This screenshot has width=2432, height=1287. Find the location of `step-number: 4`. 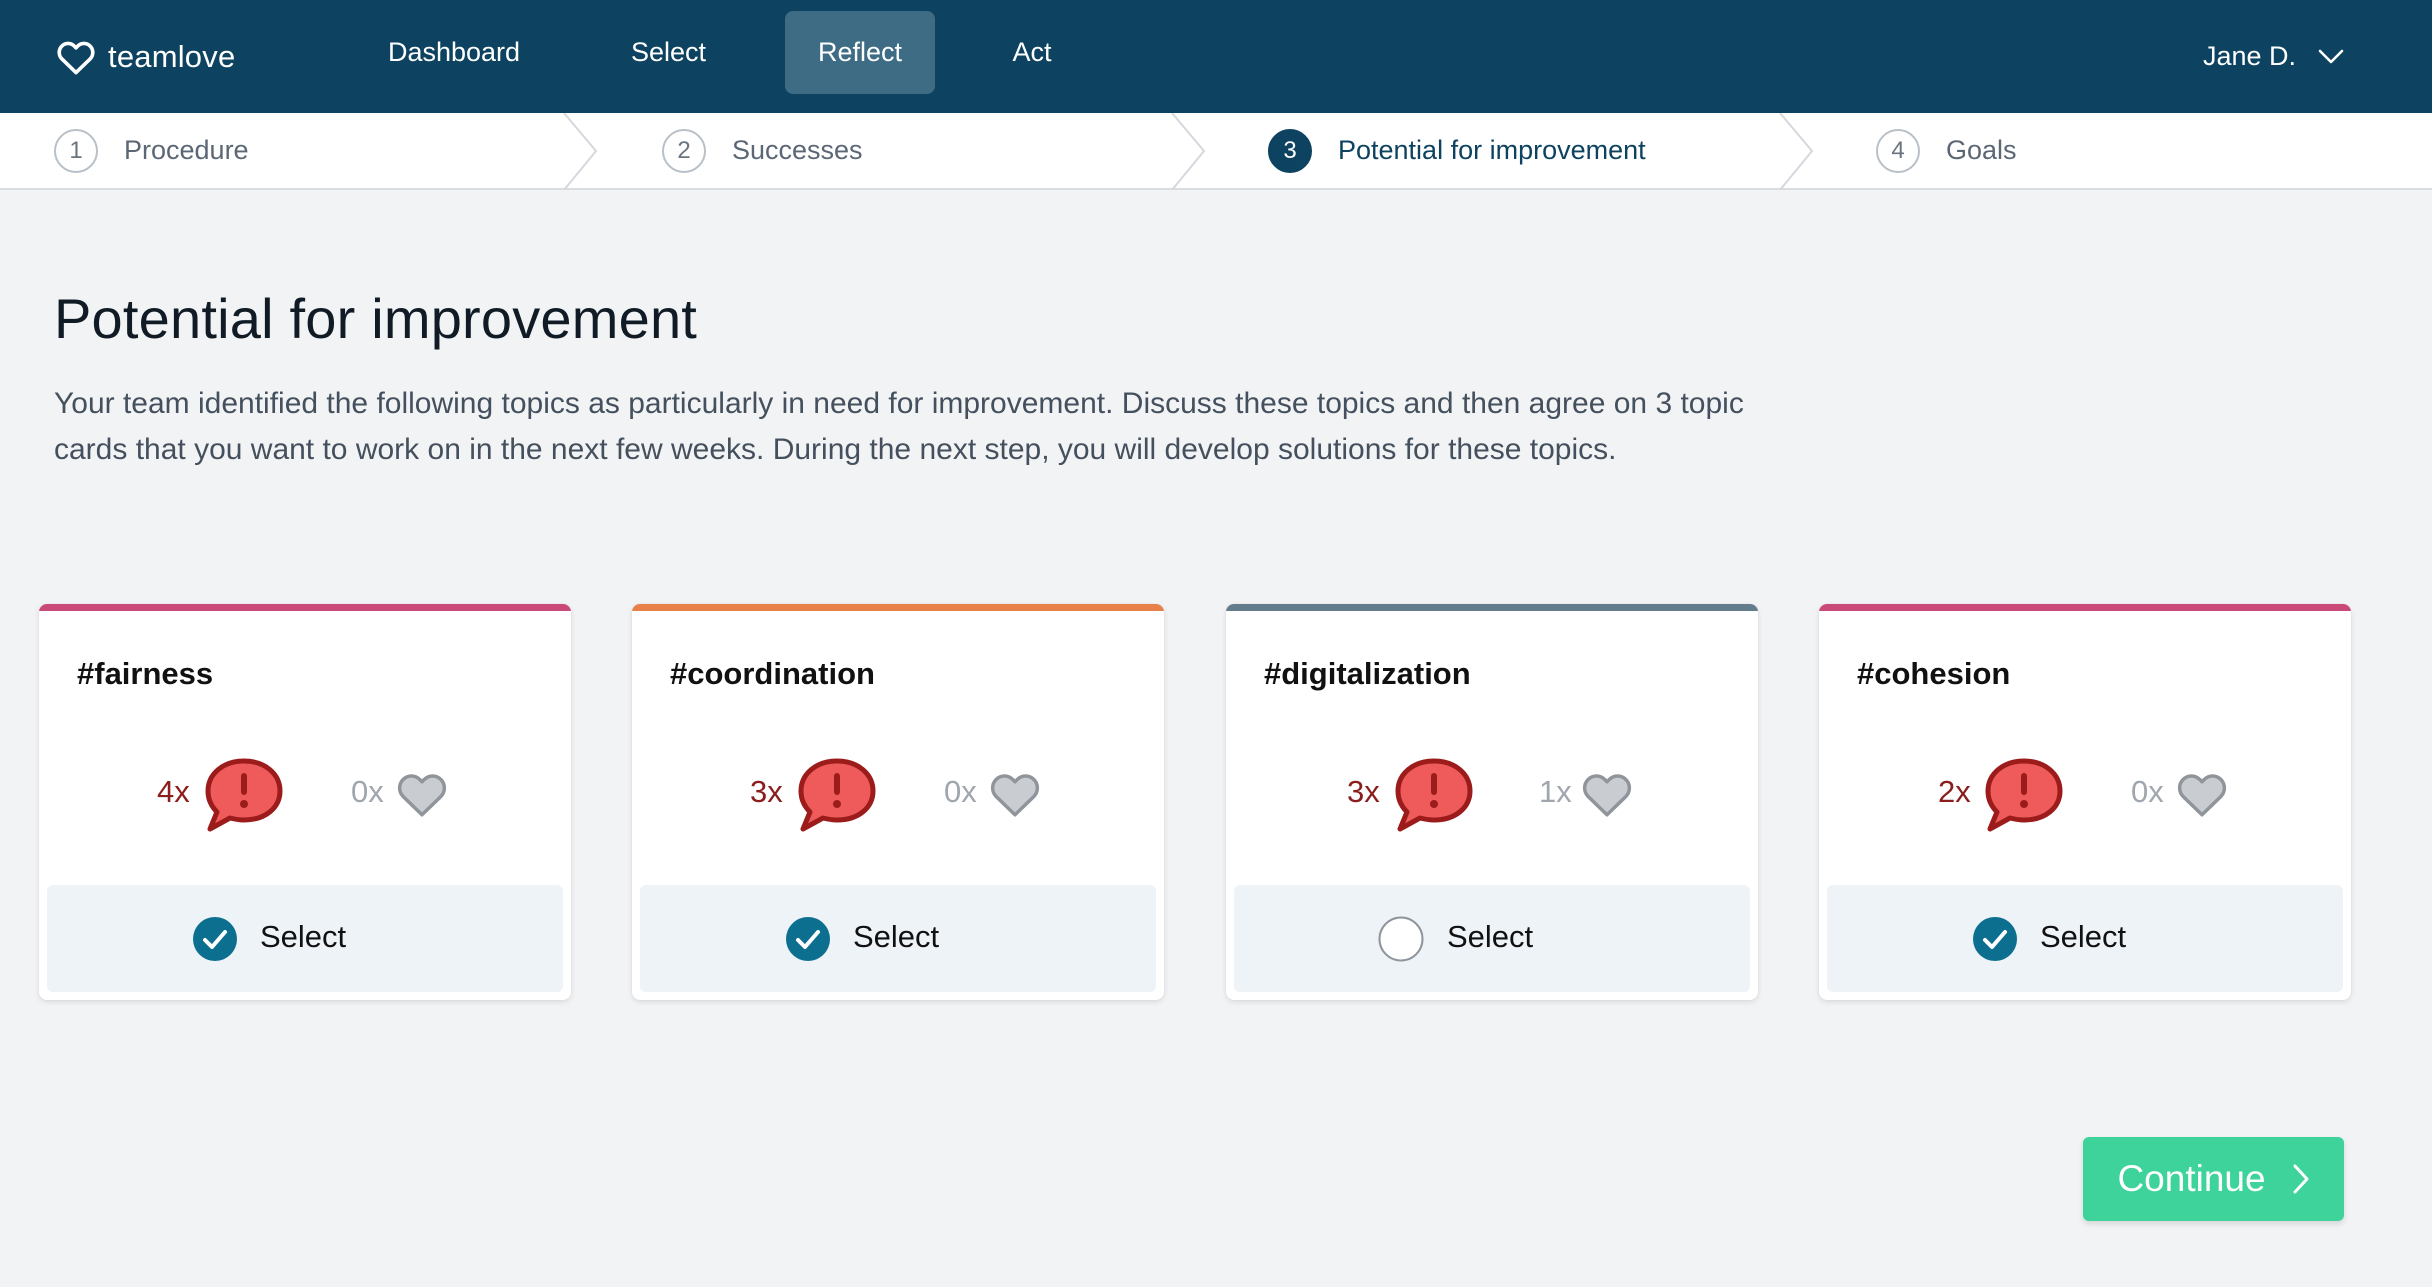

step-number: 4 is located at coordinates (1898, 150).